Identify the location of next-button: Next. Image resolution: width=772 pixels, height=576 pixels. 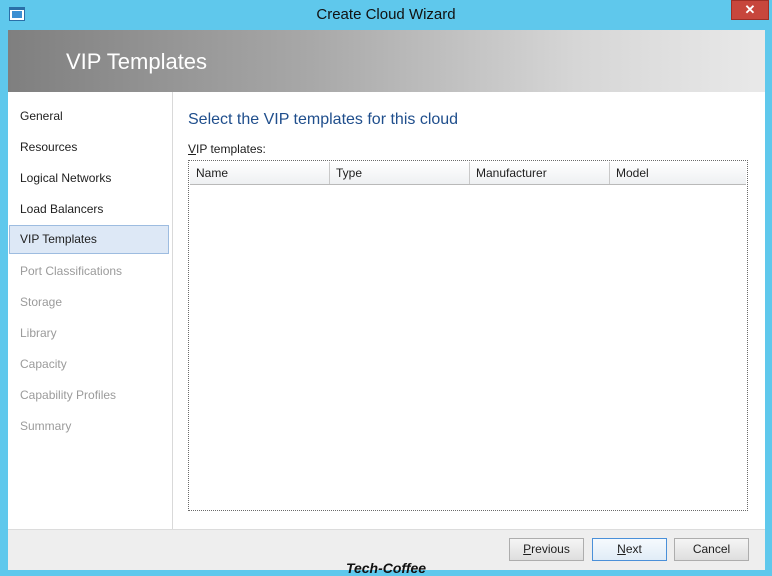
(629, 549).